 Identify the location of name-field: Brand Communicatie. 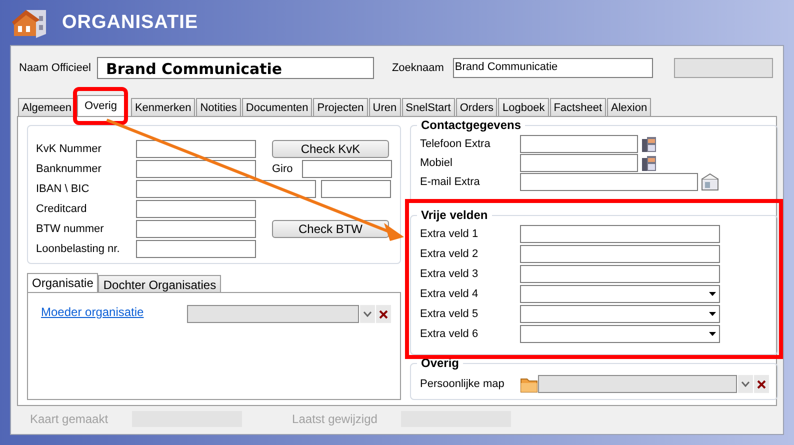
(235, 68).